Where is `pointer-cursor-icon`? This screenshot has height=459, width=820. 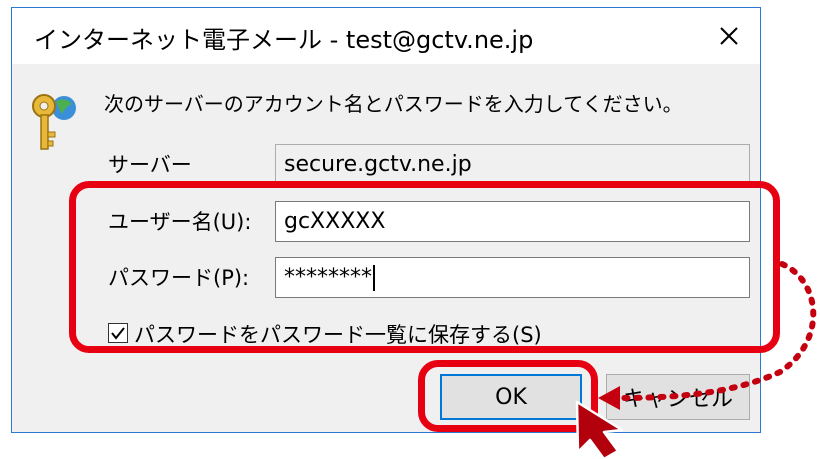 pointer-cursor-icon is located at coordinates (599, 429).